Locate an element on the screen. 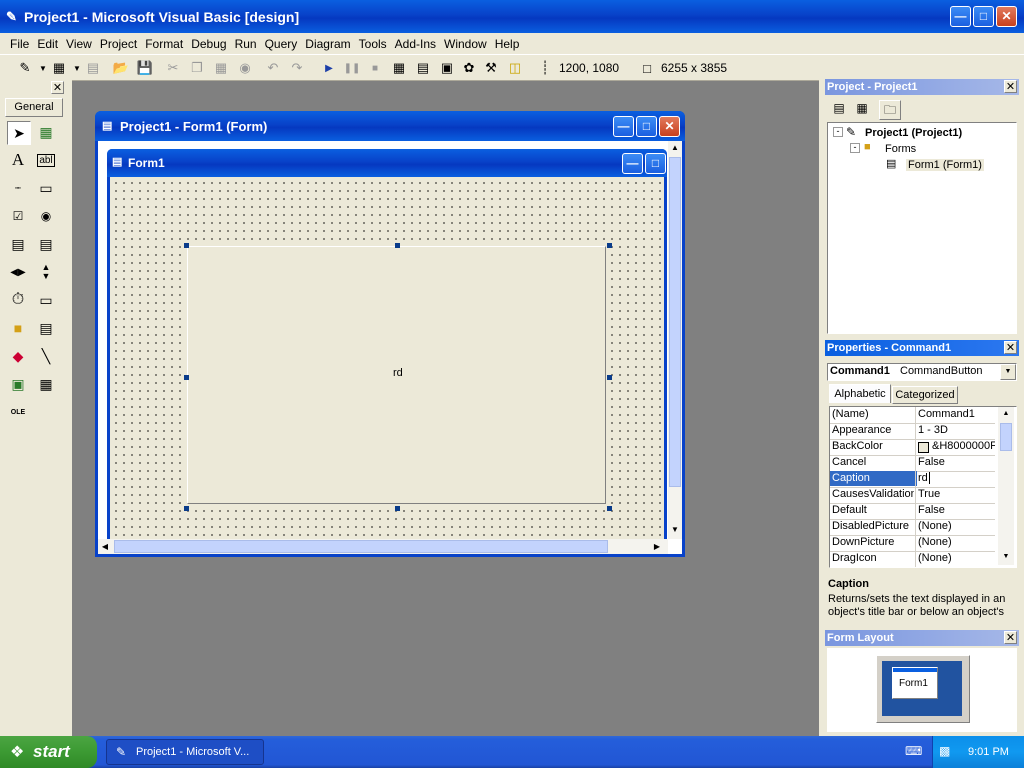  break-icon: ❚❚ is located at coordinates (352, 68).